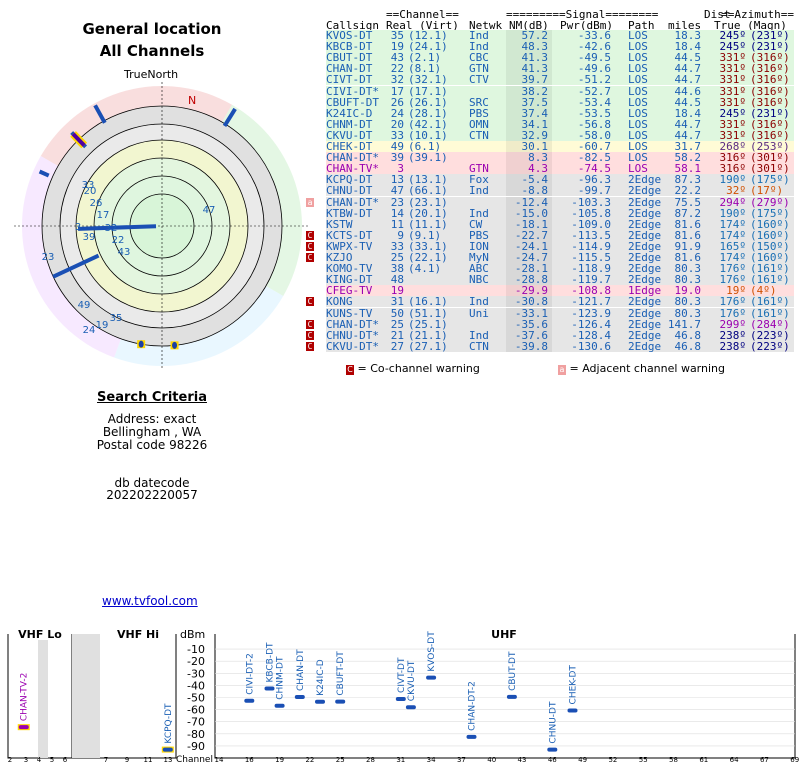 Image resolution: width=800 pixels, height=768 pixels. What do you see at coordinates (641, 368) in the screenshot?
I see `adjacent-channel-legend: a = Adjacent channel warning` at bounding box center [641, 368].